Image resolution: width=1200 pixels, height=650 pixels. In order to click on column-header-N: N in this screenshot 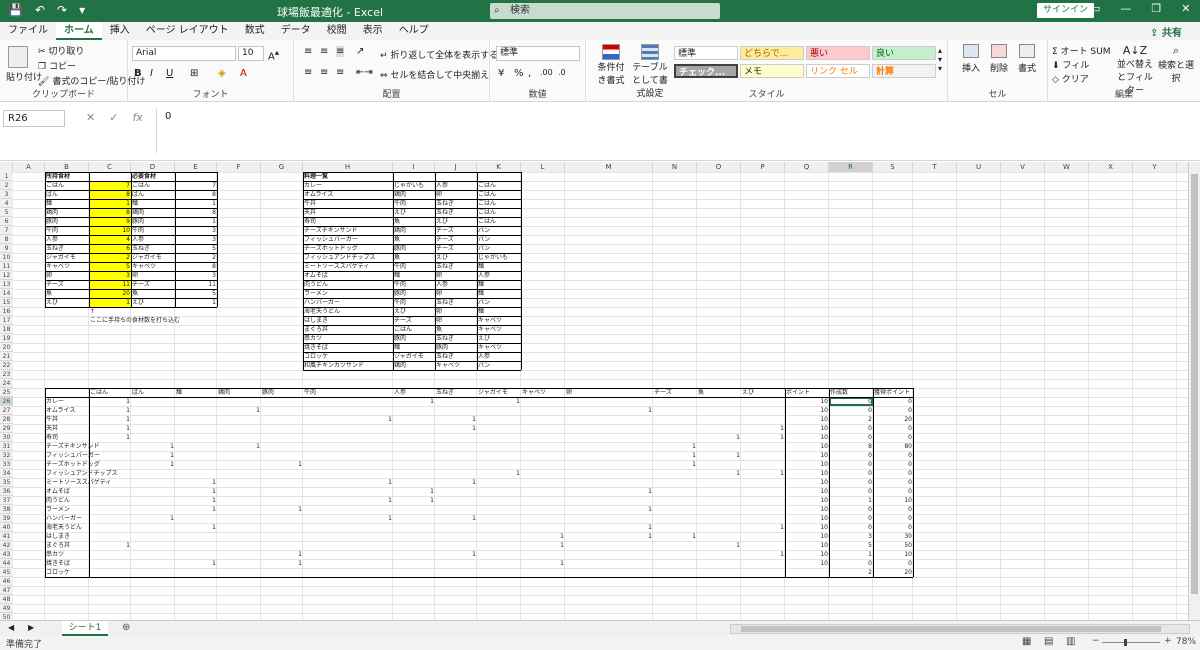, I will do `click(675, 167)`.